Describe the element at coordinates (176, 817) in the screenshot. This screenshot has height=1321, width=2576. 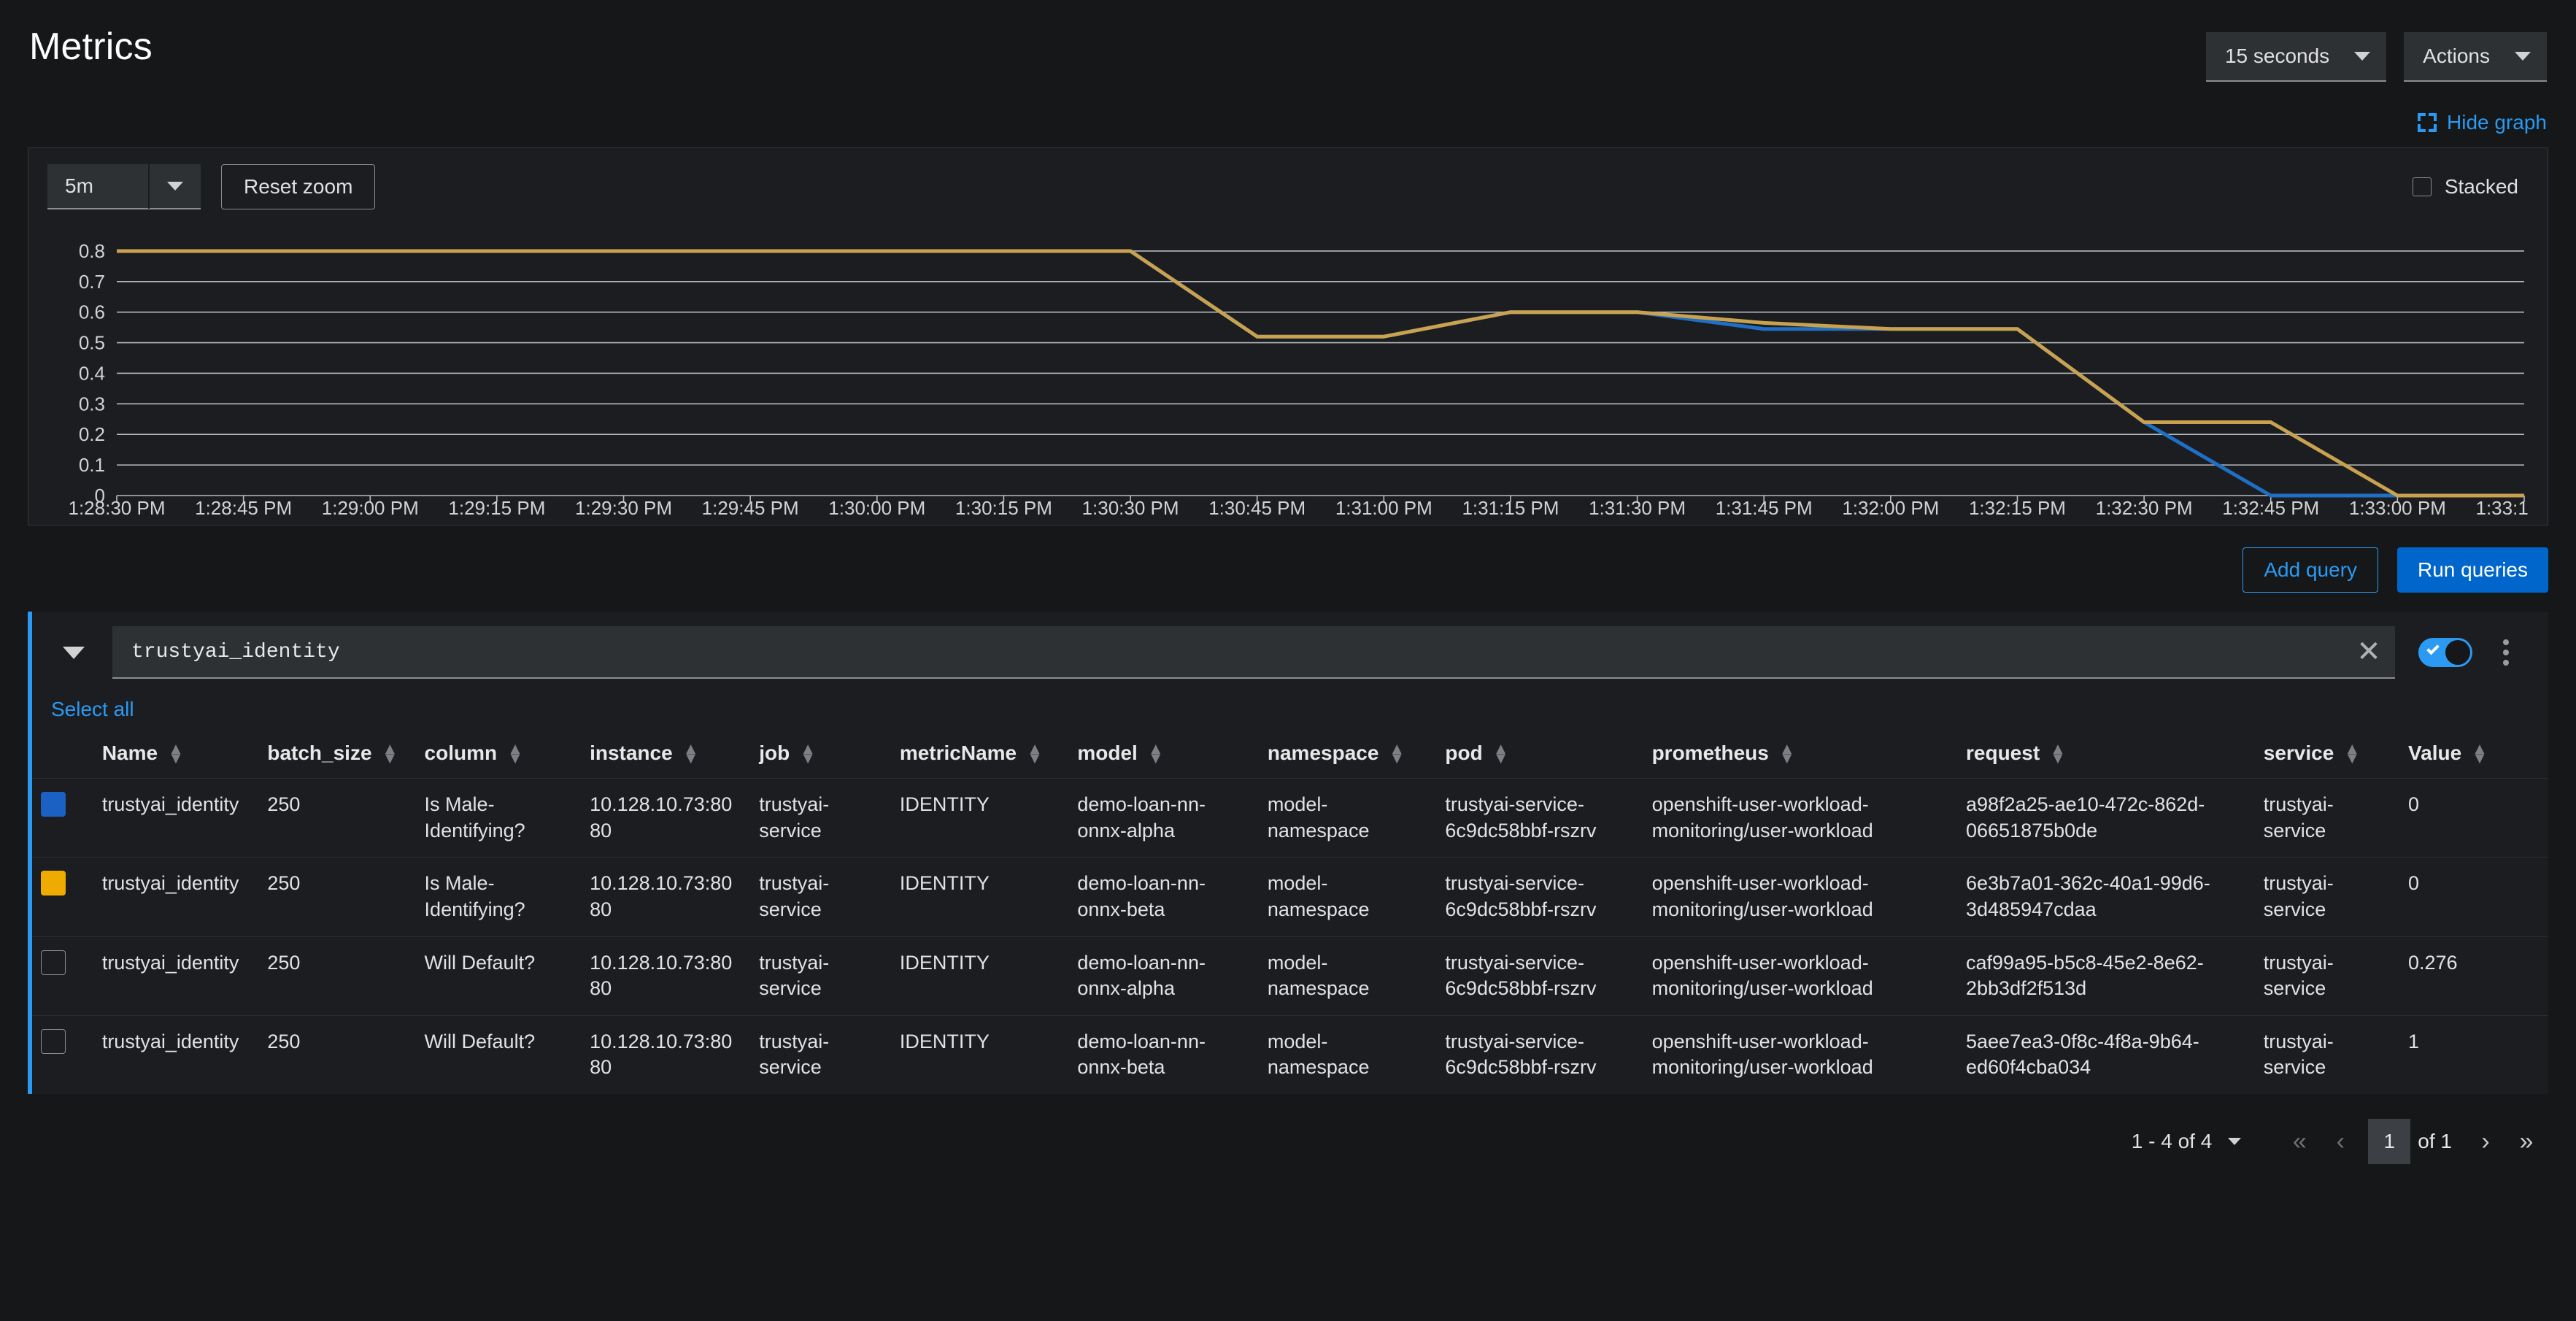
I see `cell-name: trustyai_identity` at that location.